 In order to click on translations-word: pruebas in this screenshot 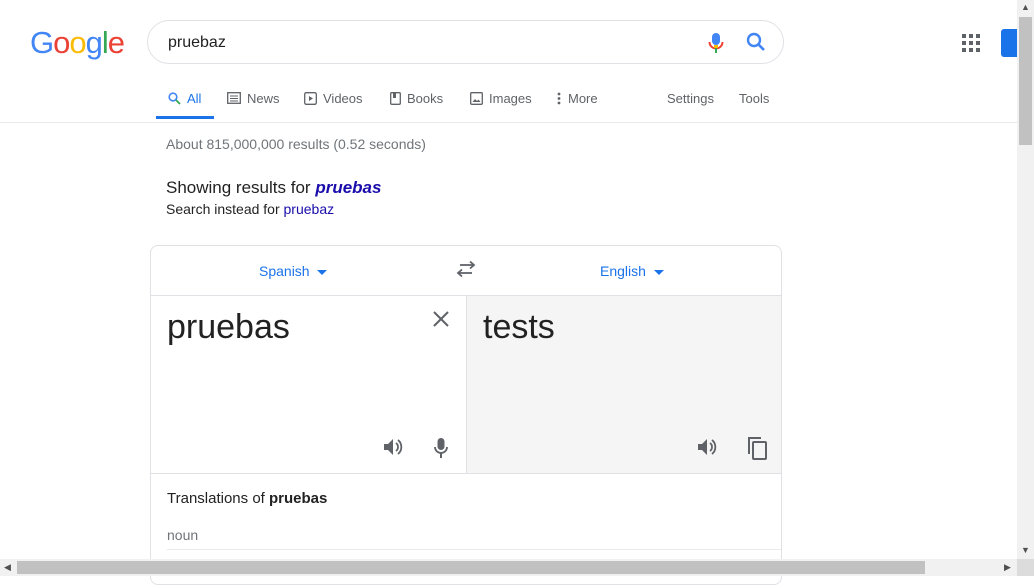, I will do `click(298, 498)`.